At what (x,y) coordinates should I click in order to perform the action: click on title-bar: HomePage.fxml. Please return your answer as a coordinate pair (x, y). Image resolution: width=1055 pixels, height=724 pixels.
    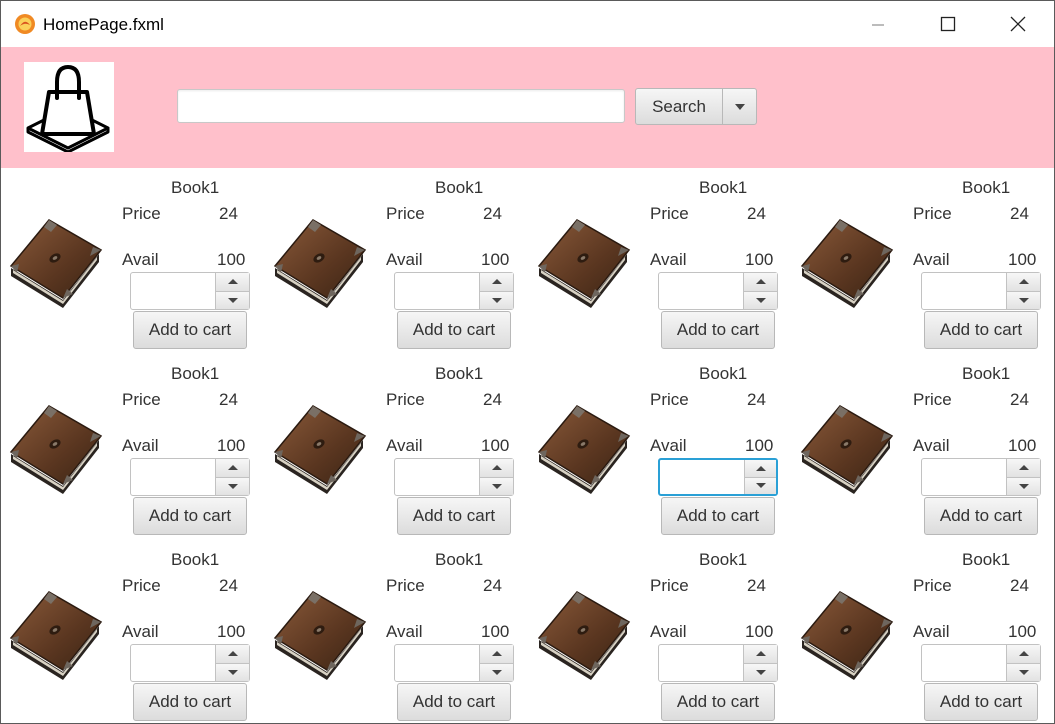
    Looking at the image, I should click on (527, 24).